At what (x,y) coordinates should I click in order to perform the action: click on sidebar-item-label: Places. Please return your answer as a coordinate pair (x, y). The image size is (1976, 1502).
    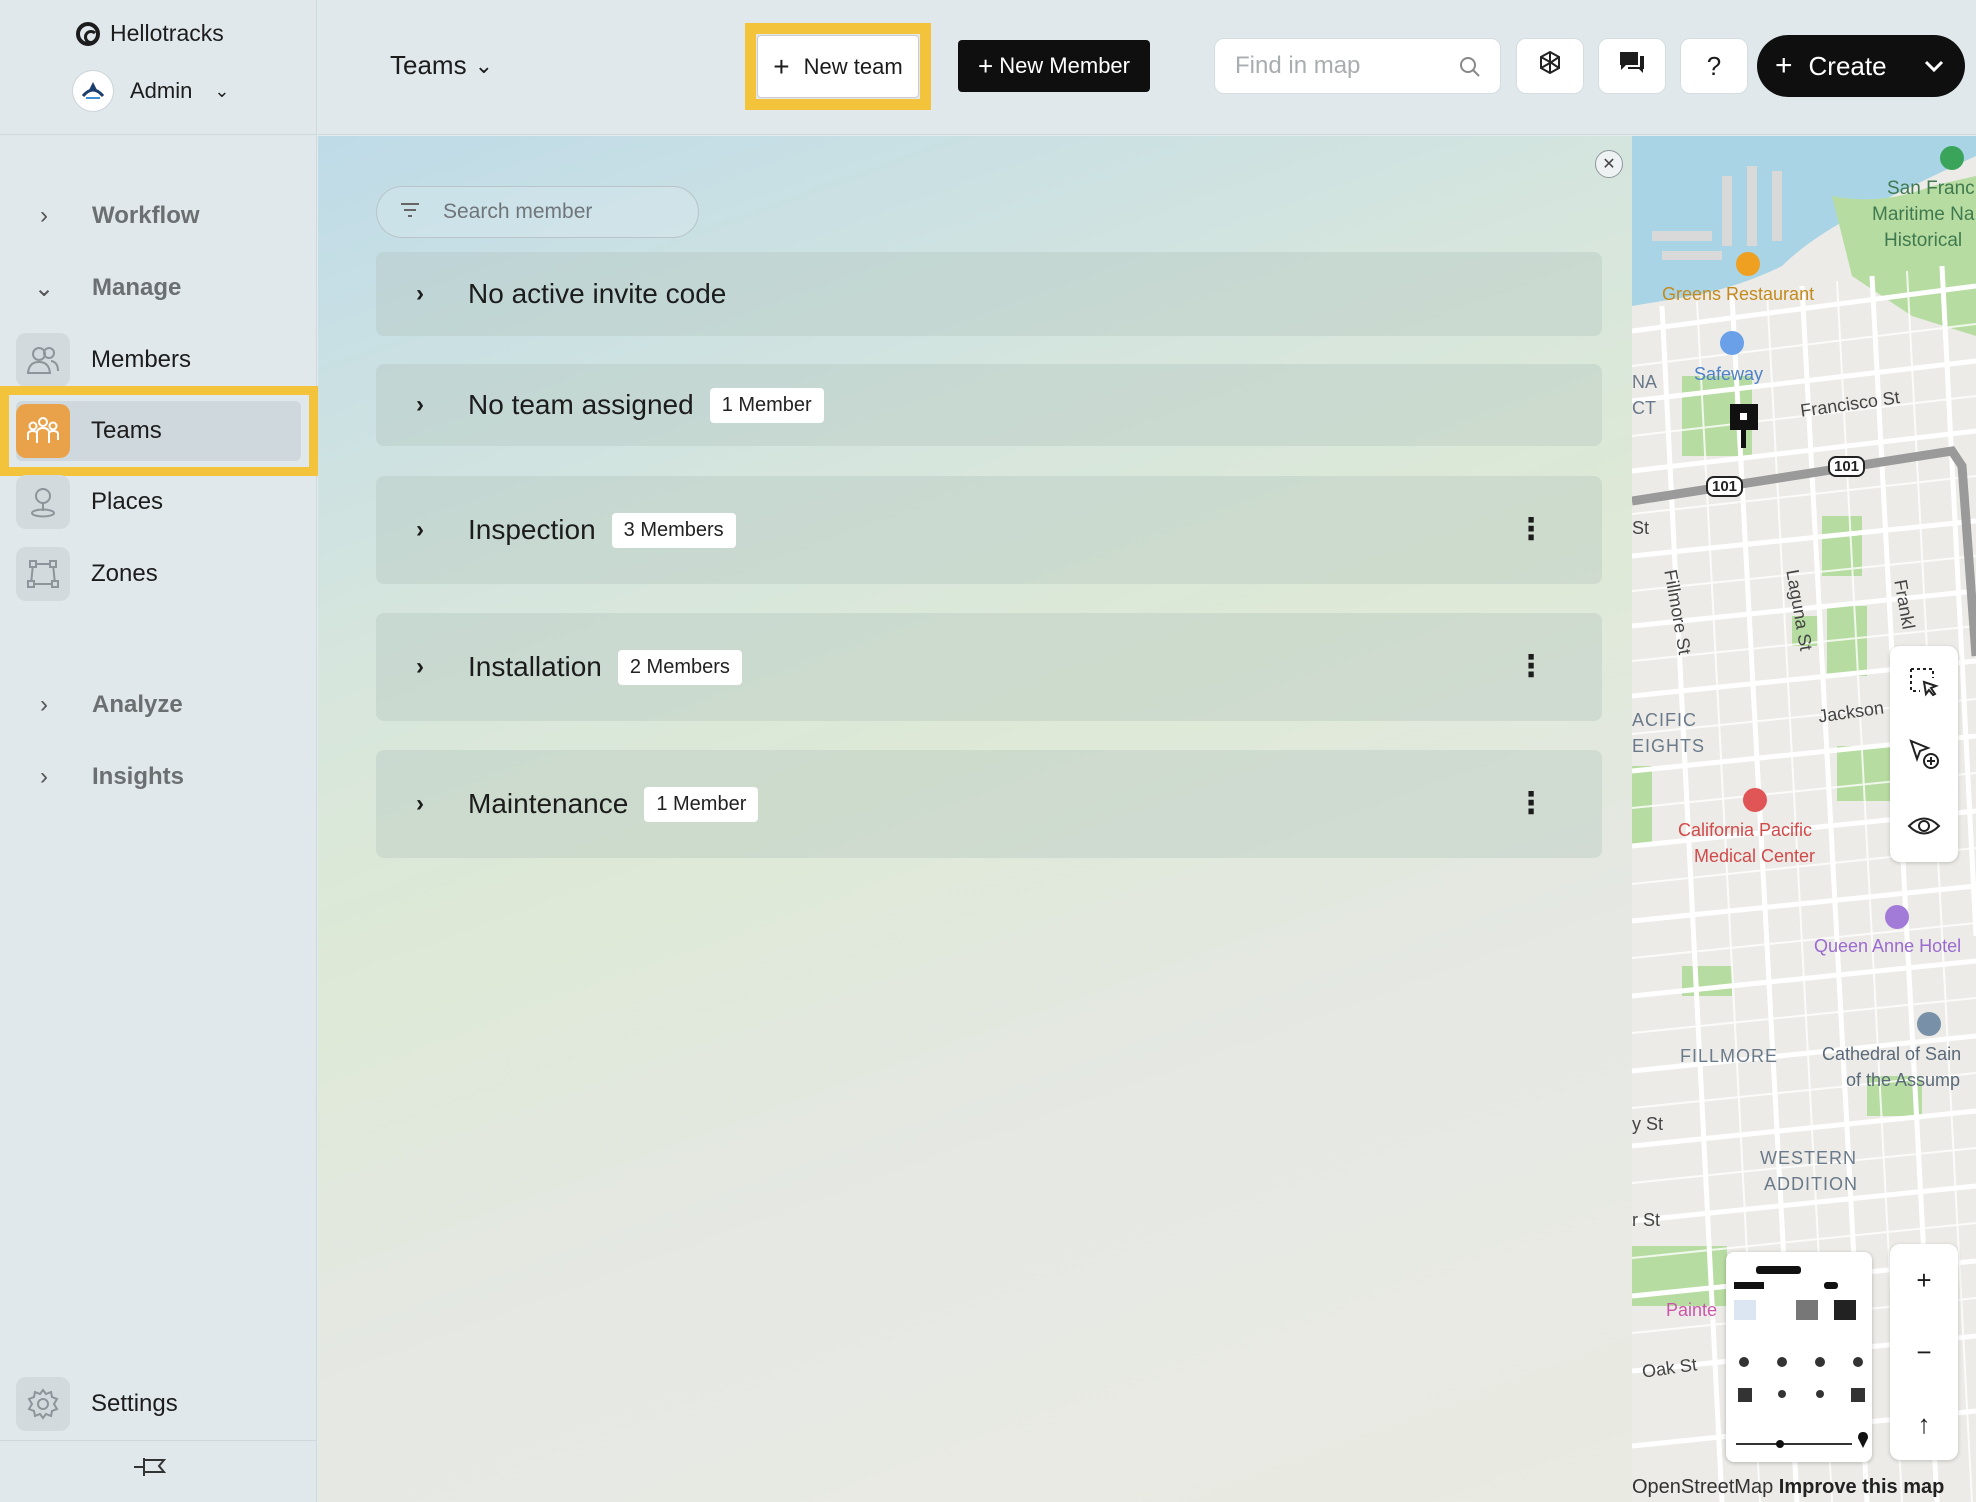
    Looking at the image, I should click on (127, 501).